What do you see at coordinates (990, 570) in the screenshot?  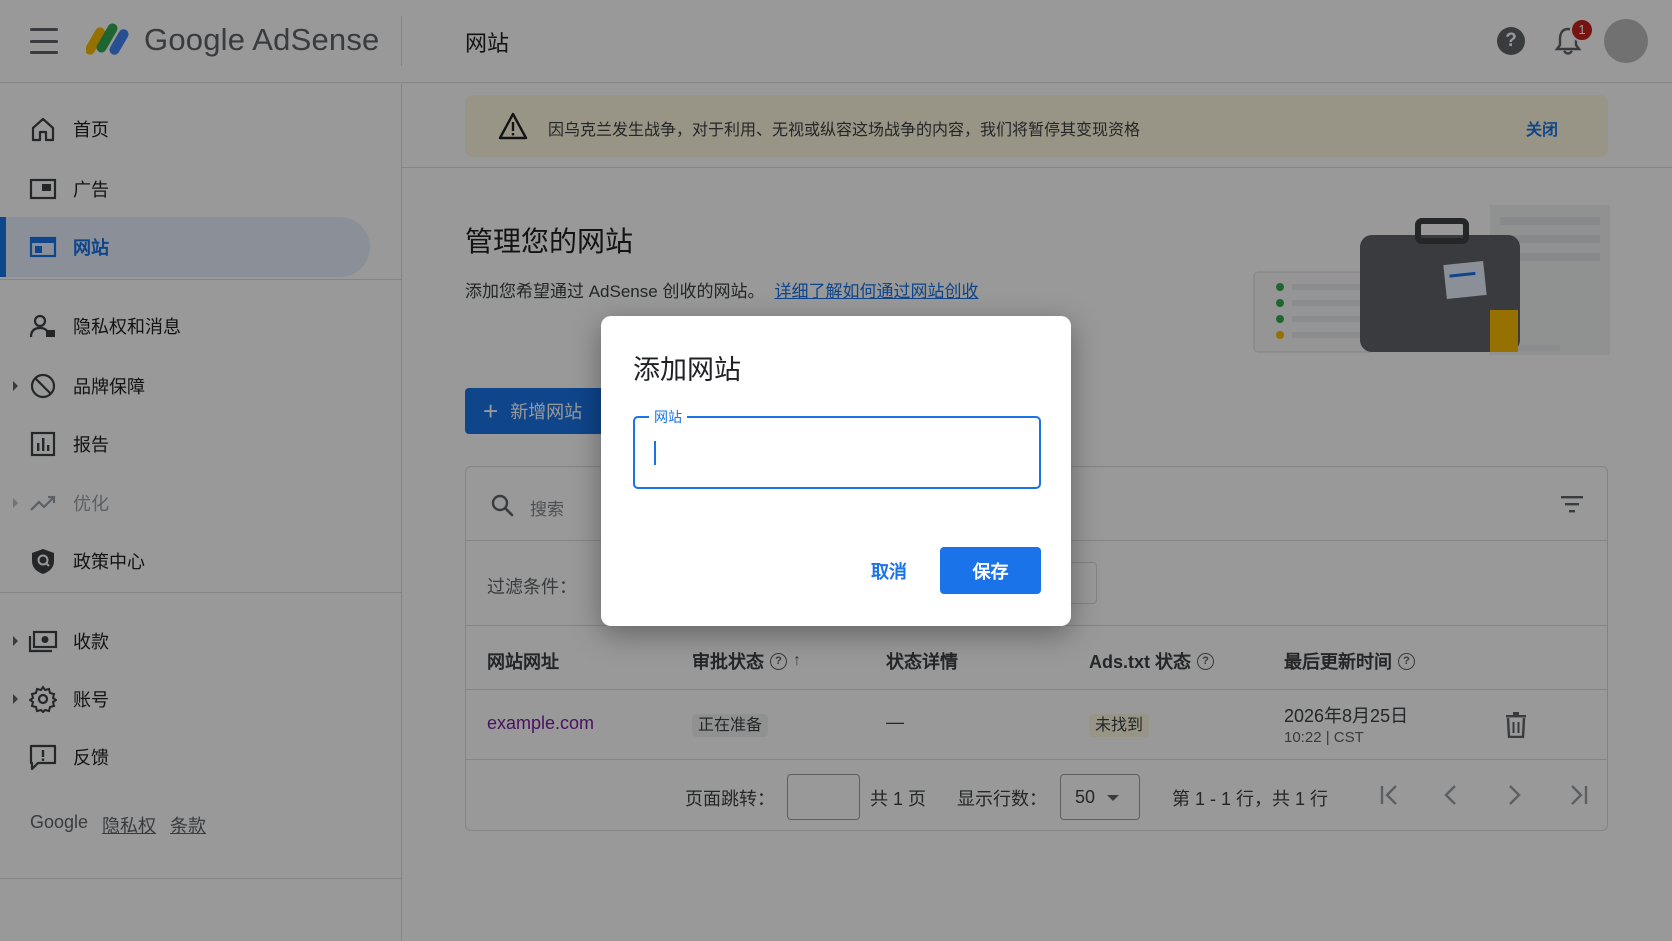 I see `save-button: 保存` at bounding box center [990, 570].